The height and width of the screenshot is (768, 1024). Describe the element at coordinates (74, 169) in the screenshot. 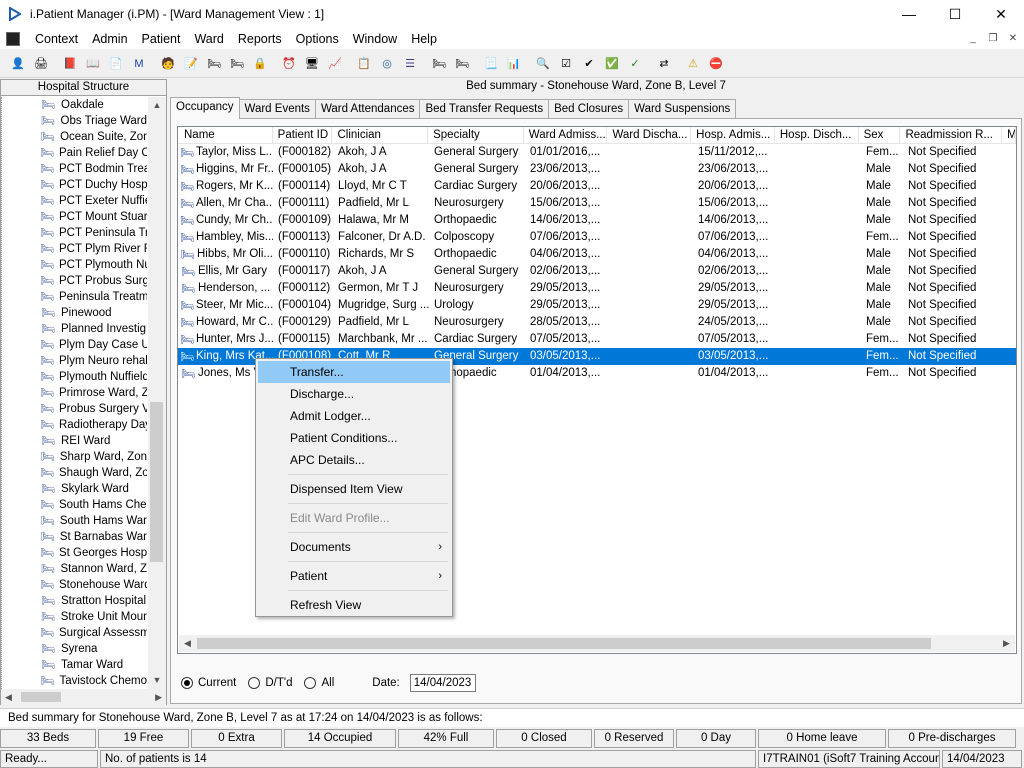

I see `tree-item: 🛏 PCT Bodmin Trea` at that location.